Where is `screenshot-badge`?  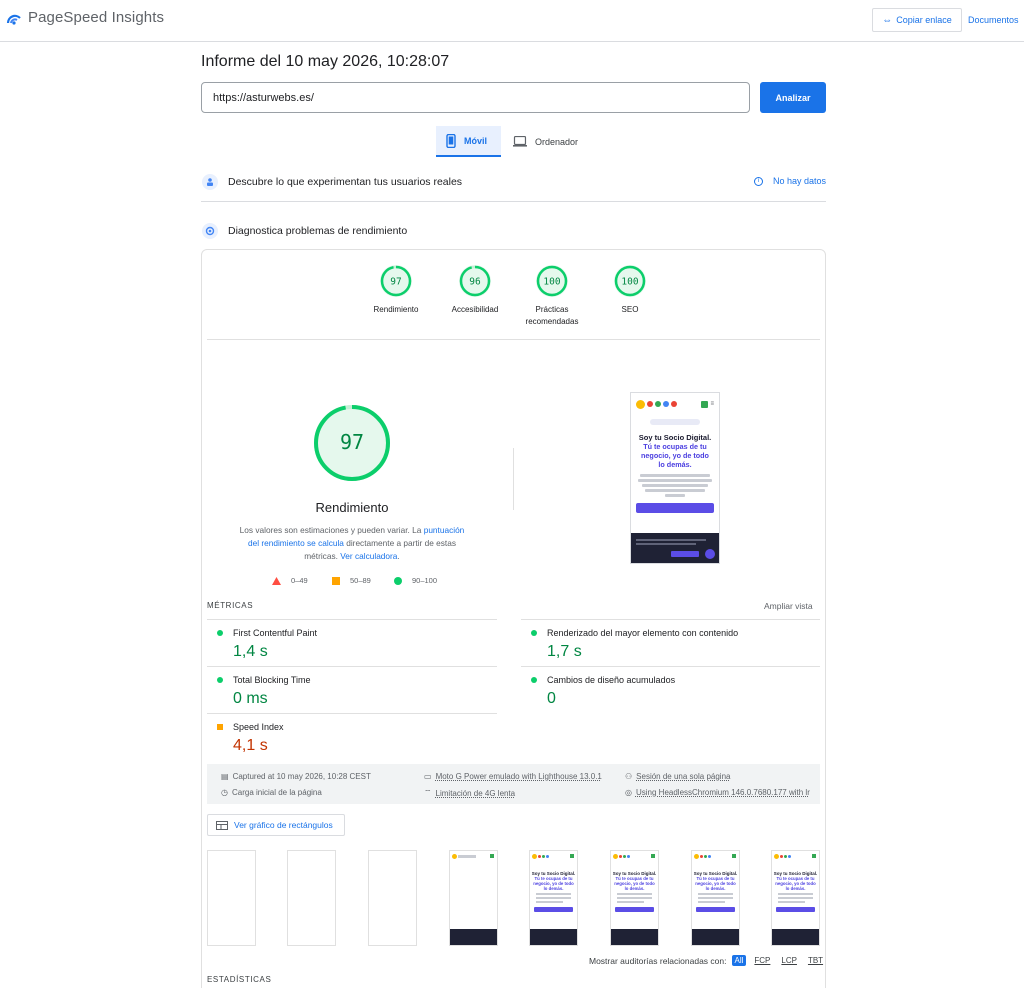 screenshot-badge is located at coordinates (675, 422).